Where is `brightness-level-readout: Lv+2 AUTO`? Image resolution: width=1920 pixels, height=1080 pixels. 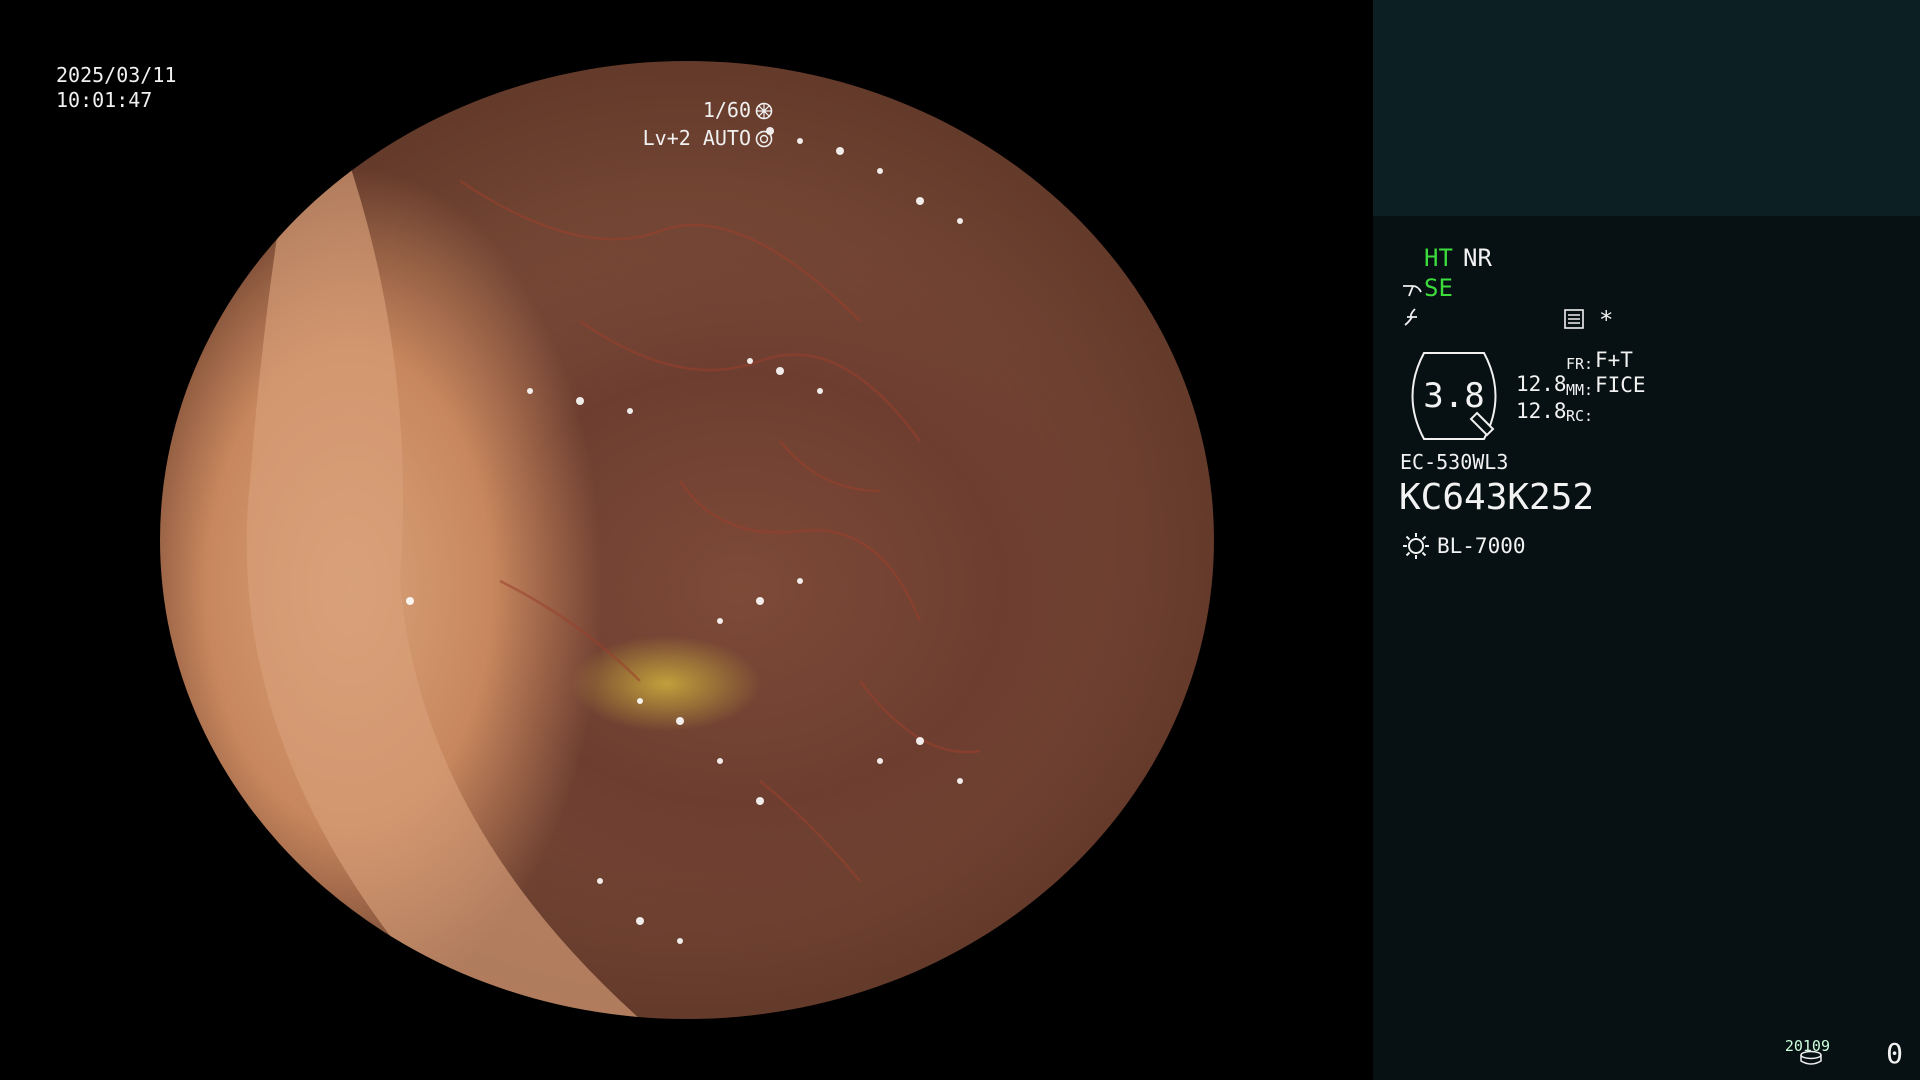 brightness-level-readout: Lv+2 AUTO is located at coordinates (708, 138).